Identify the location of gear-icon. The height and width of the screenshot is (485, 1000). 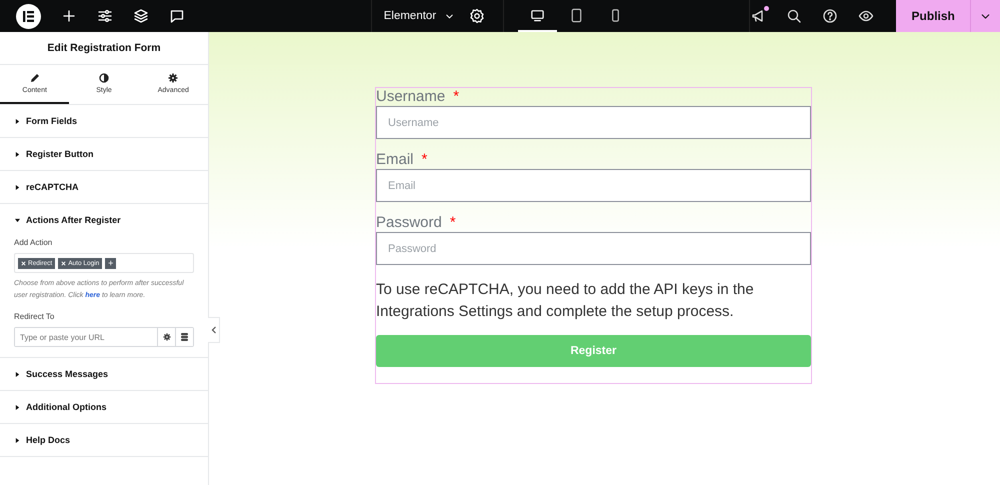
(173, 78).